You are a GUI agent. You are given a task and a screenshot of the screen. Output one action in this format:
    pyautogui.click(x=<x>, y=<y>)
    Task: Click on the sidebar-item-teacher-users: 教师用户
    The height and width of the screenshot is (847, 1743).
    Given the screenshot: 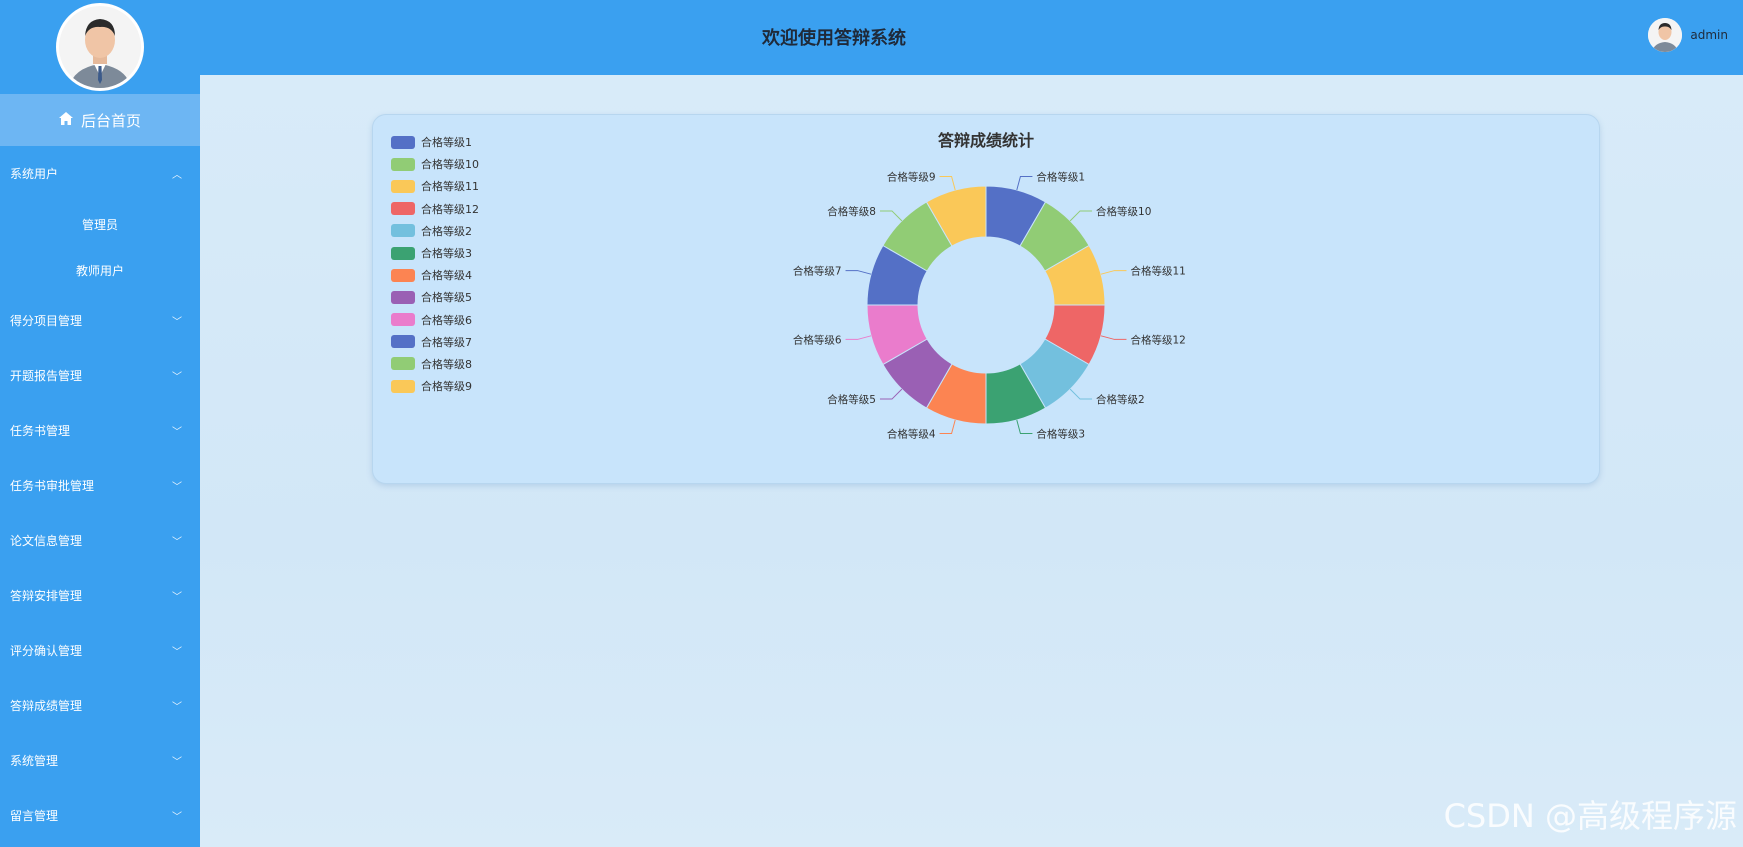 What is the action you would take?
    pyautogui.click(x=100, y=270)
    